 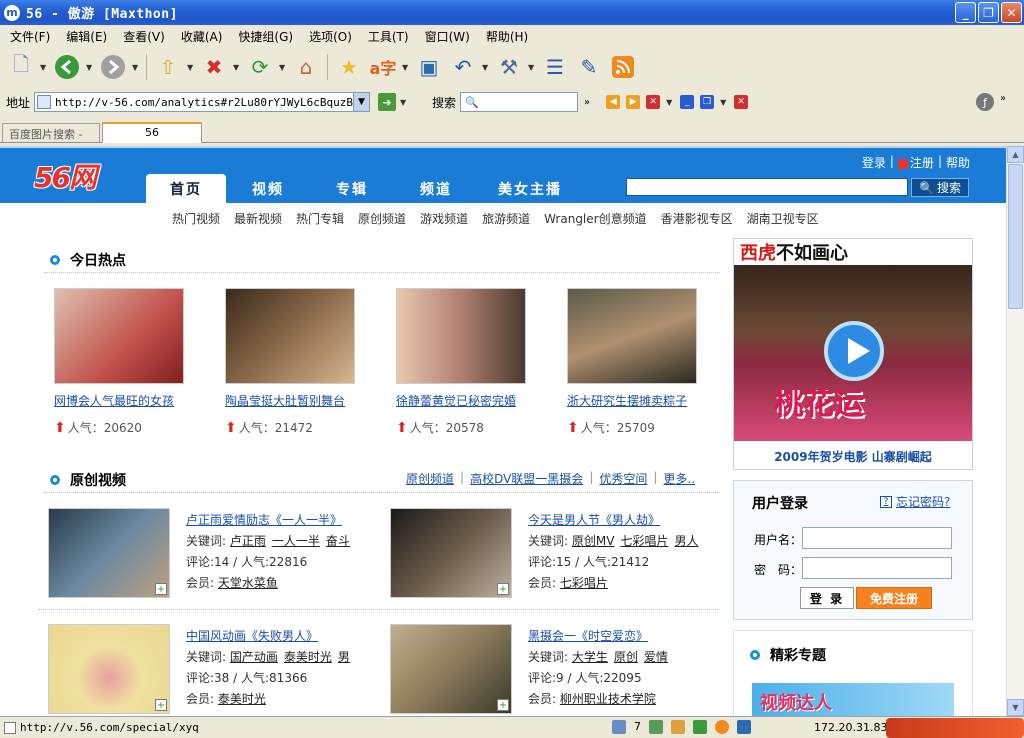 What do you see at coordinates (248, 583) in the screenshot?
I see `member-link: 天堂水菜鱼` at bounding box center [248, 583].